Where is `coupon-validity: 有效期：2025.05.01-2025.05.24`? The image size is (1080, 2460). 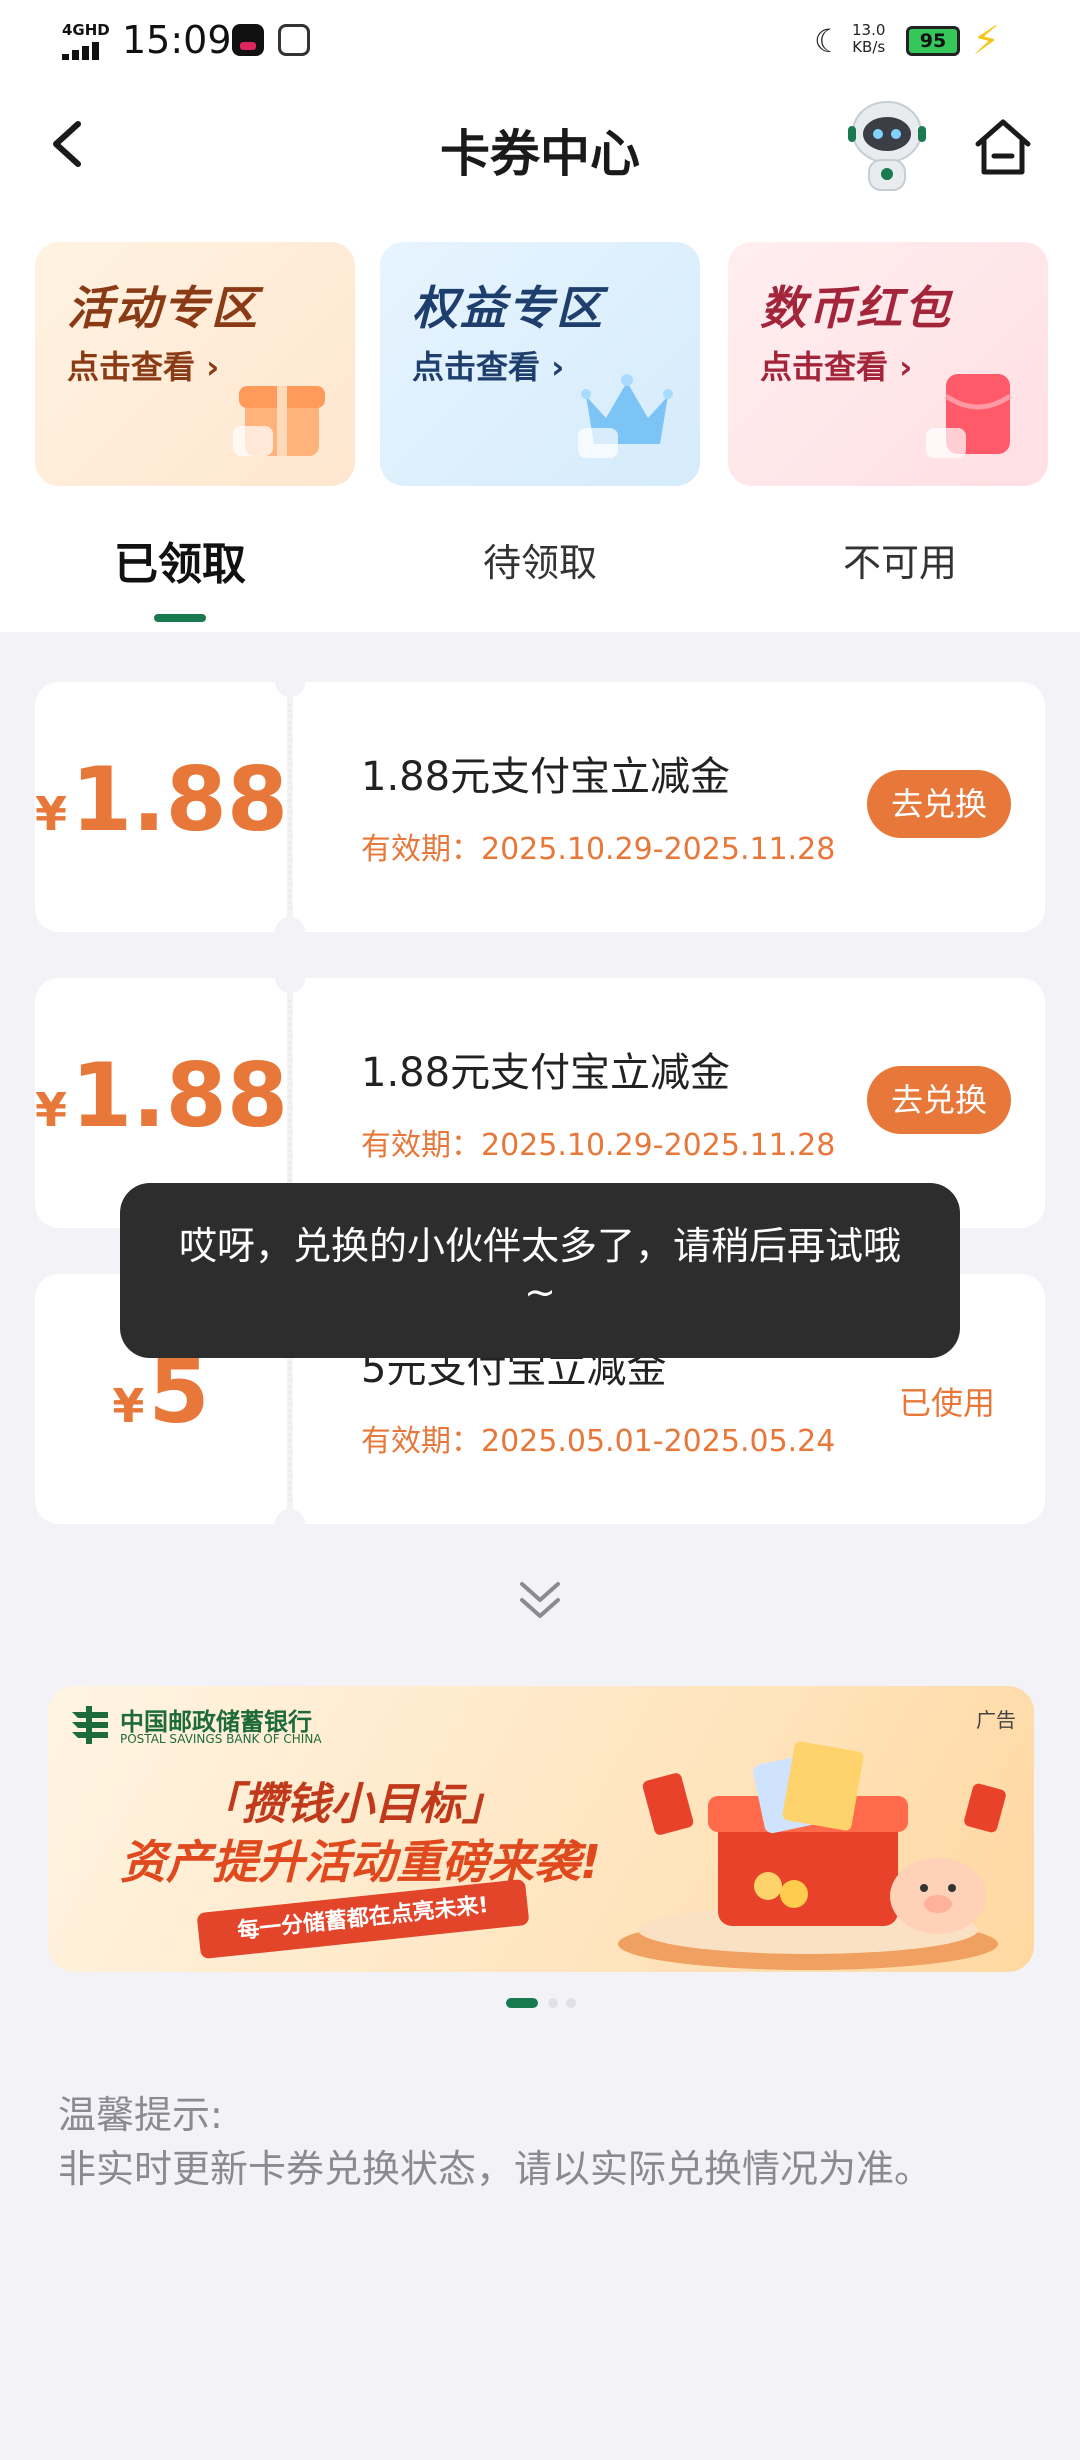
coupon-validity: 有效期：2025.05.01-2025.05.24 is located at coordinates (598, 1441).